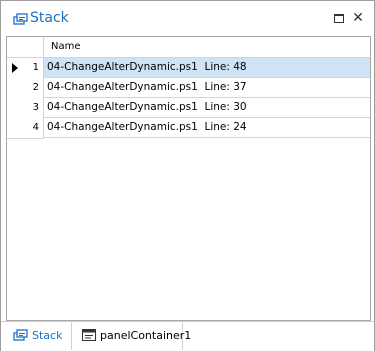 The height and width of the screenshot is (351, 375). I want to click on panel-icon, so click(89, 335).